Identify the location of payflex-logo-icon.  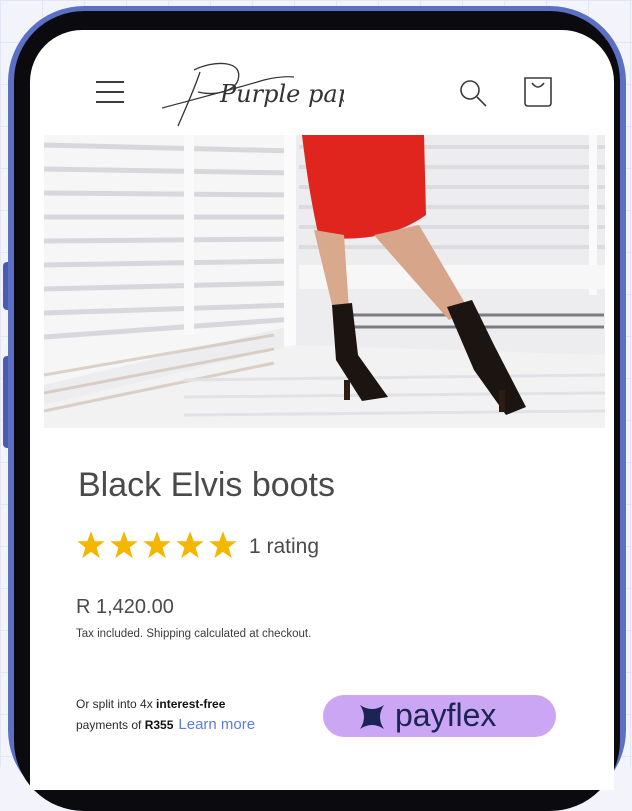
(372, 717).